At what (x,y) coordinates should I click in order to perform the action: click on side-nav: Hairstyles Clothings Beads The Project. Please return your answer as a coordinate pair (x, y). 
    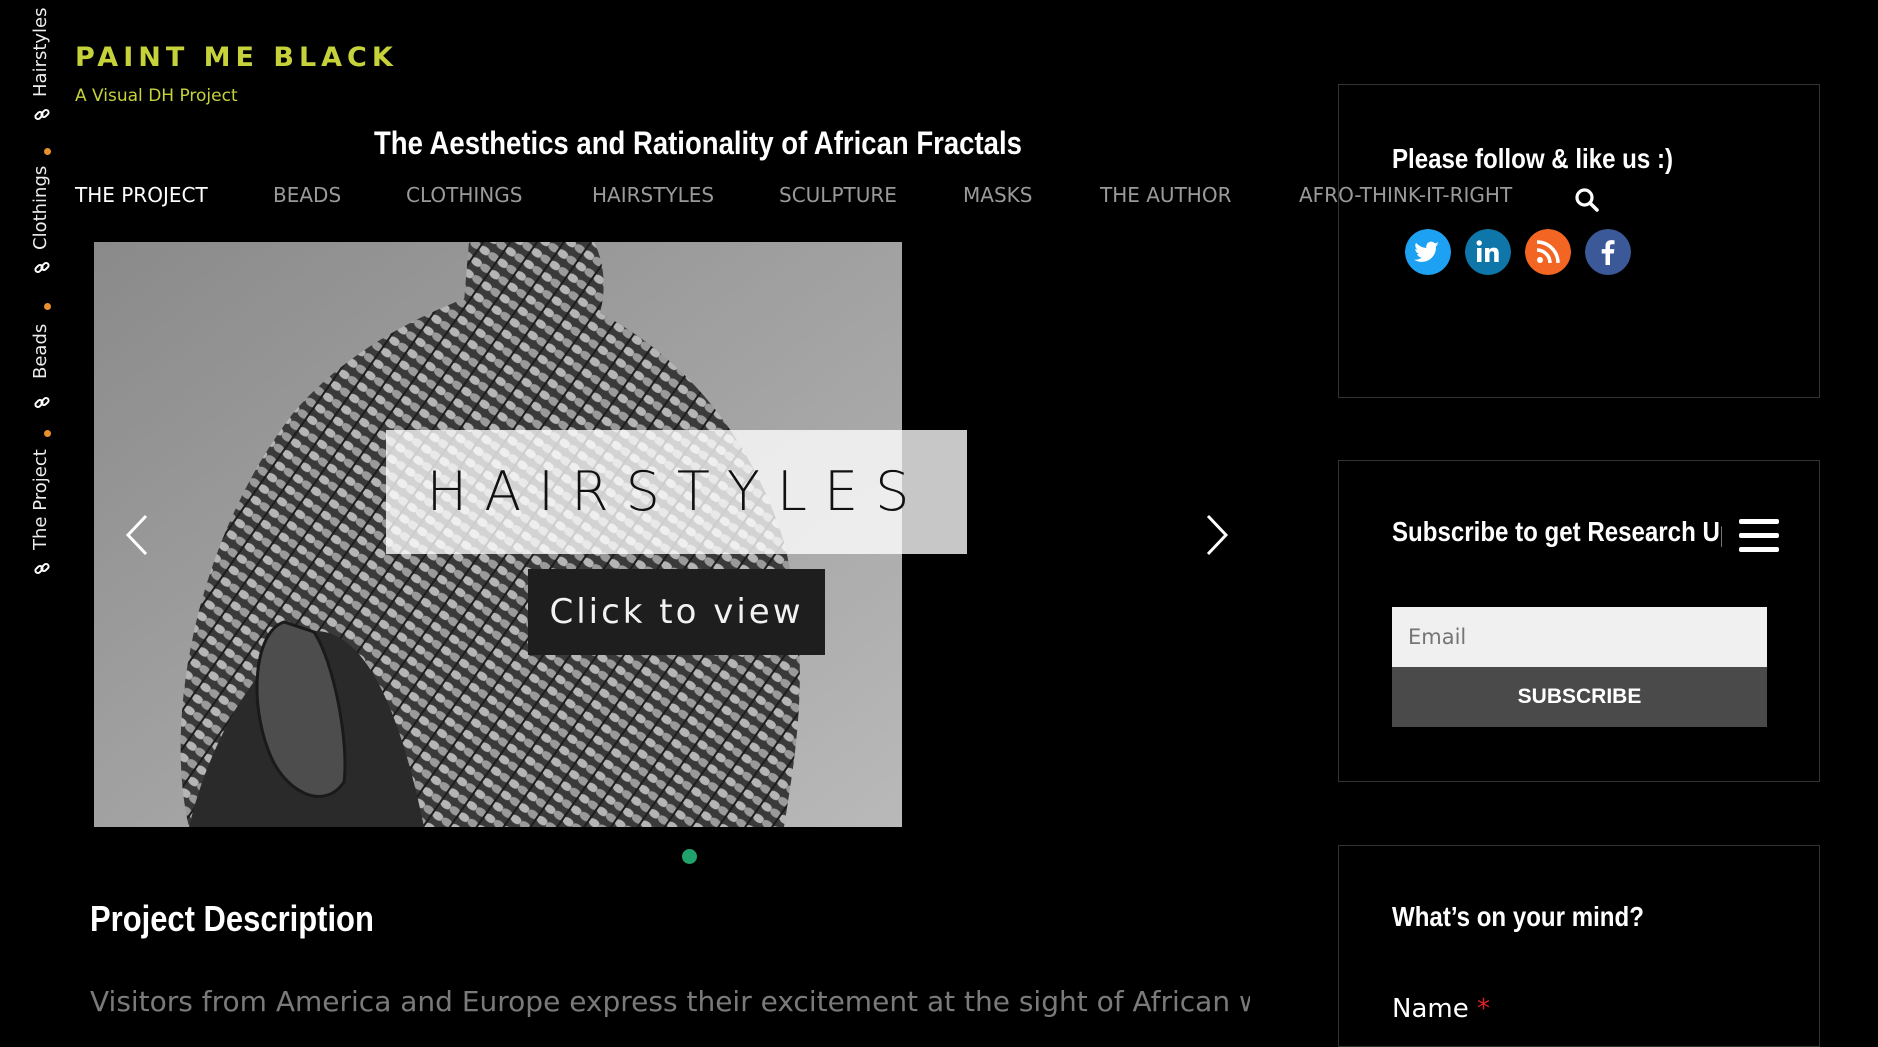
    Looking at the image, I should click on (39, 295).